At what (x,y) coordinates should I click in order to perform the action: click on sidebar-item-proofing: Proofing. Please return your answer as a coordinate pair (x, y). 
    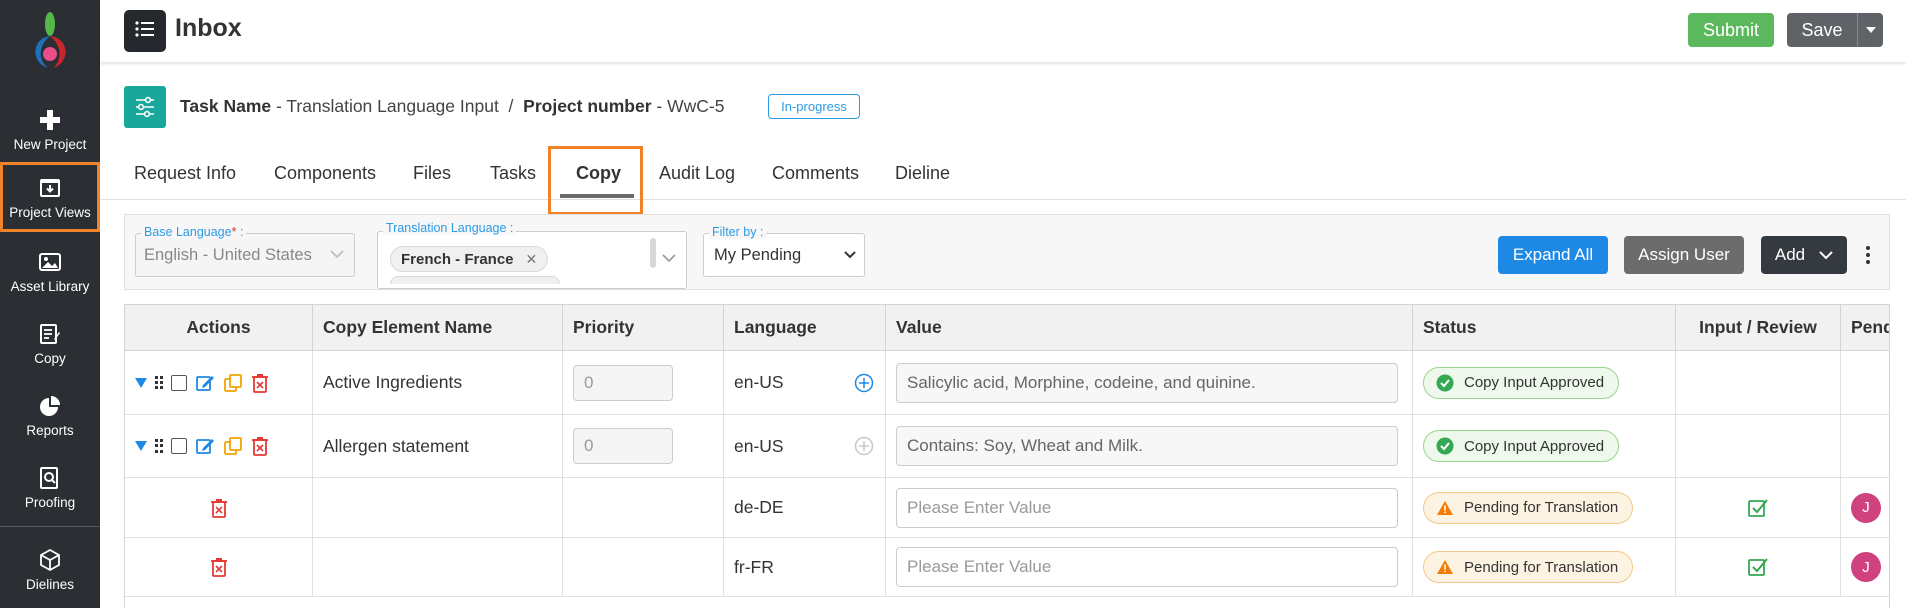
    Looking at the image, I should click on (50, 487).